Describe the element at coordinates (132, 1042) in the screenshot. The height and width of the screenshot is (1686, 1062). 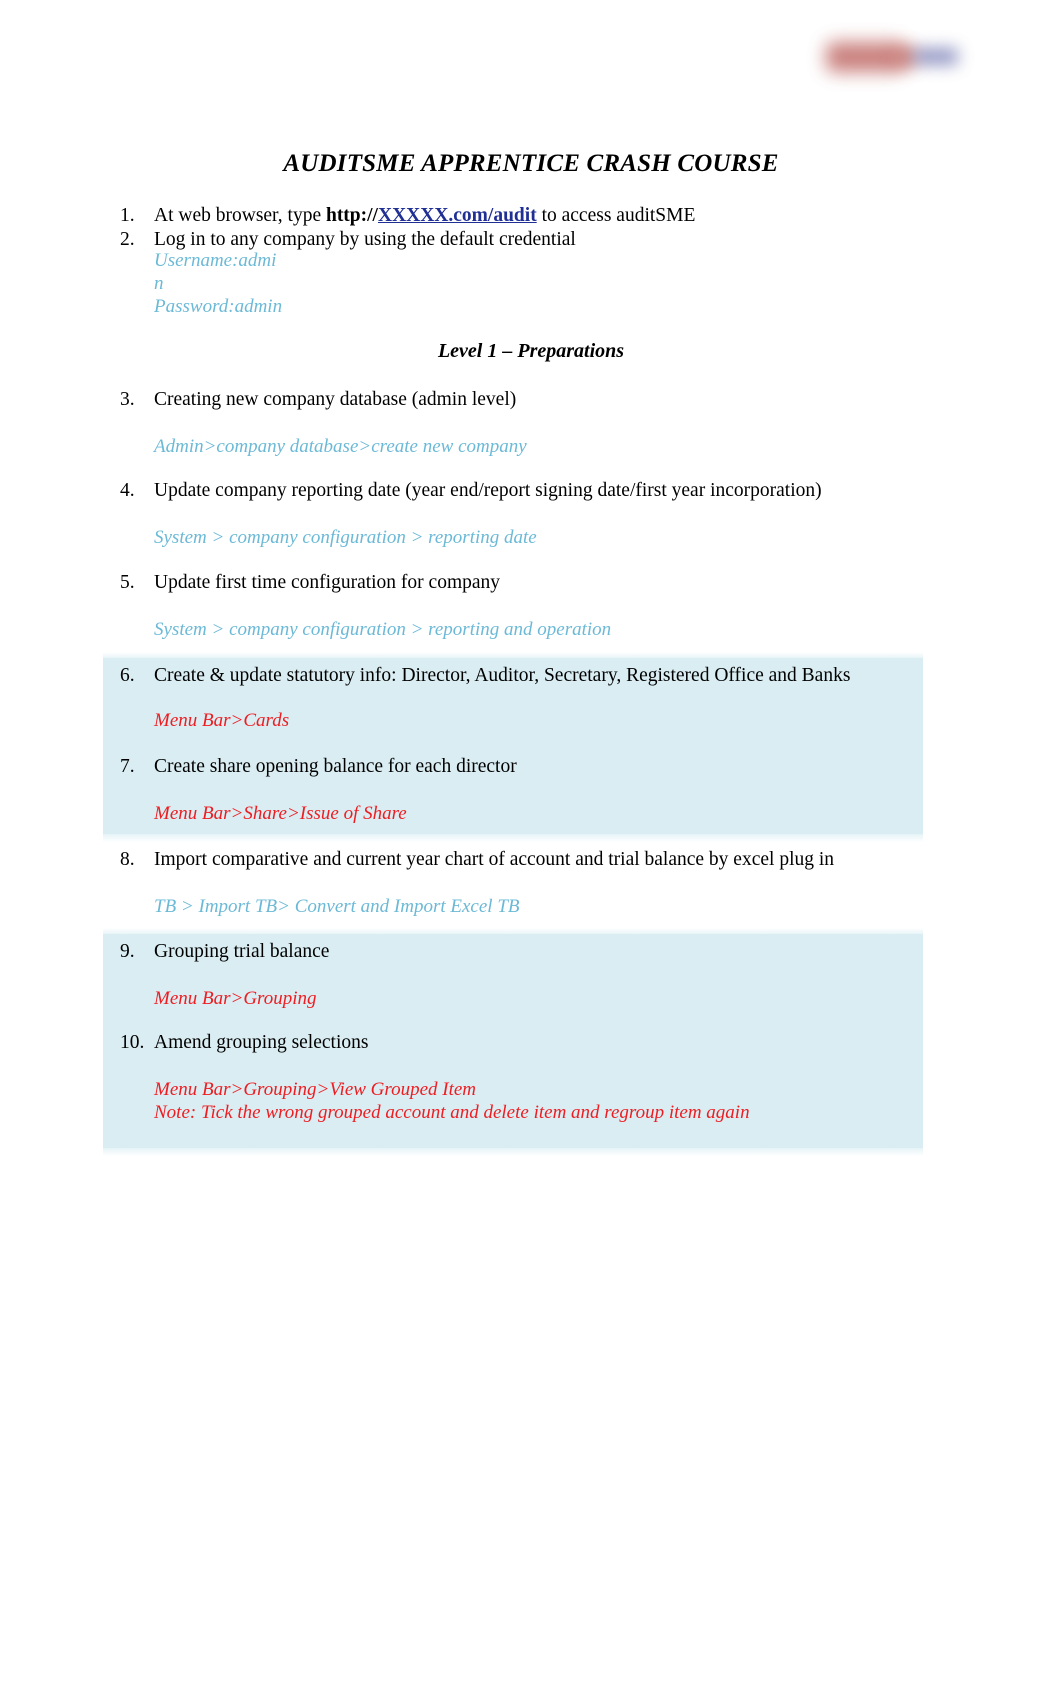
I see `list-item-10-number: 10.` at that location.